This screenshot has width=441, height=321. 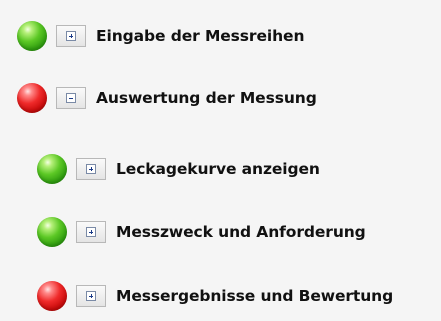 I want to click on minus-icon, so click(x=71, y=98).